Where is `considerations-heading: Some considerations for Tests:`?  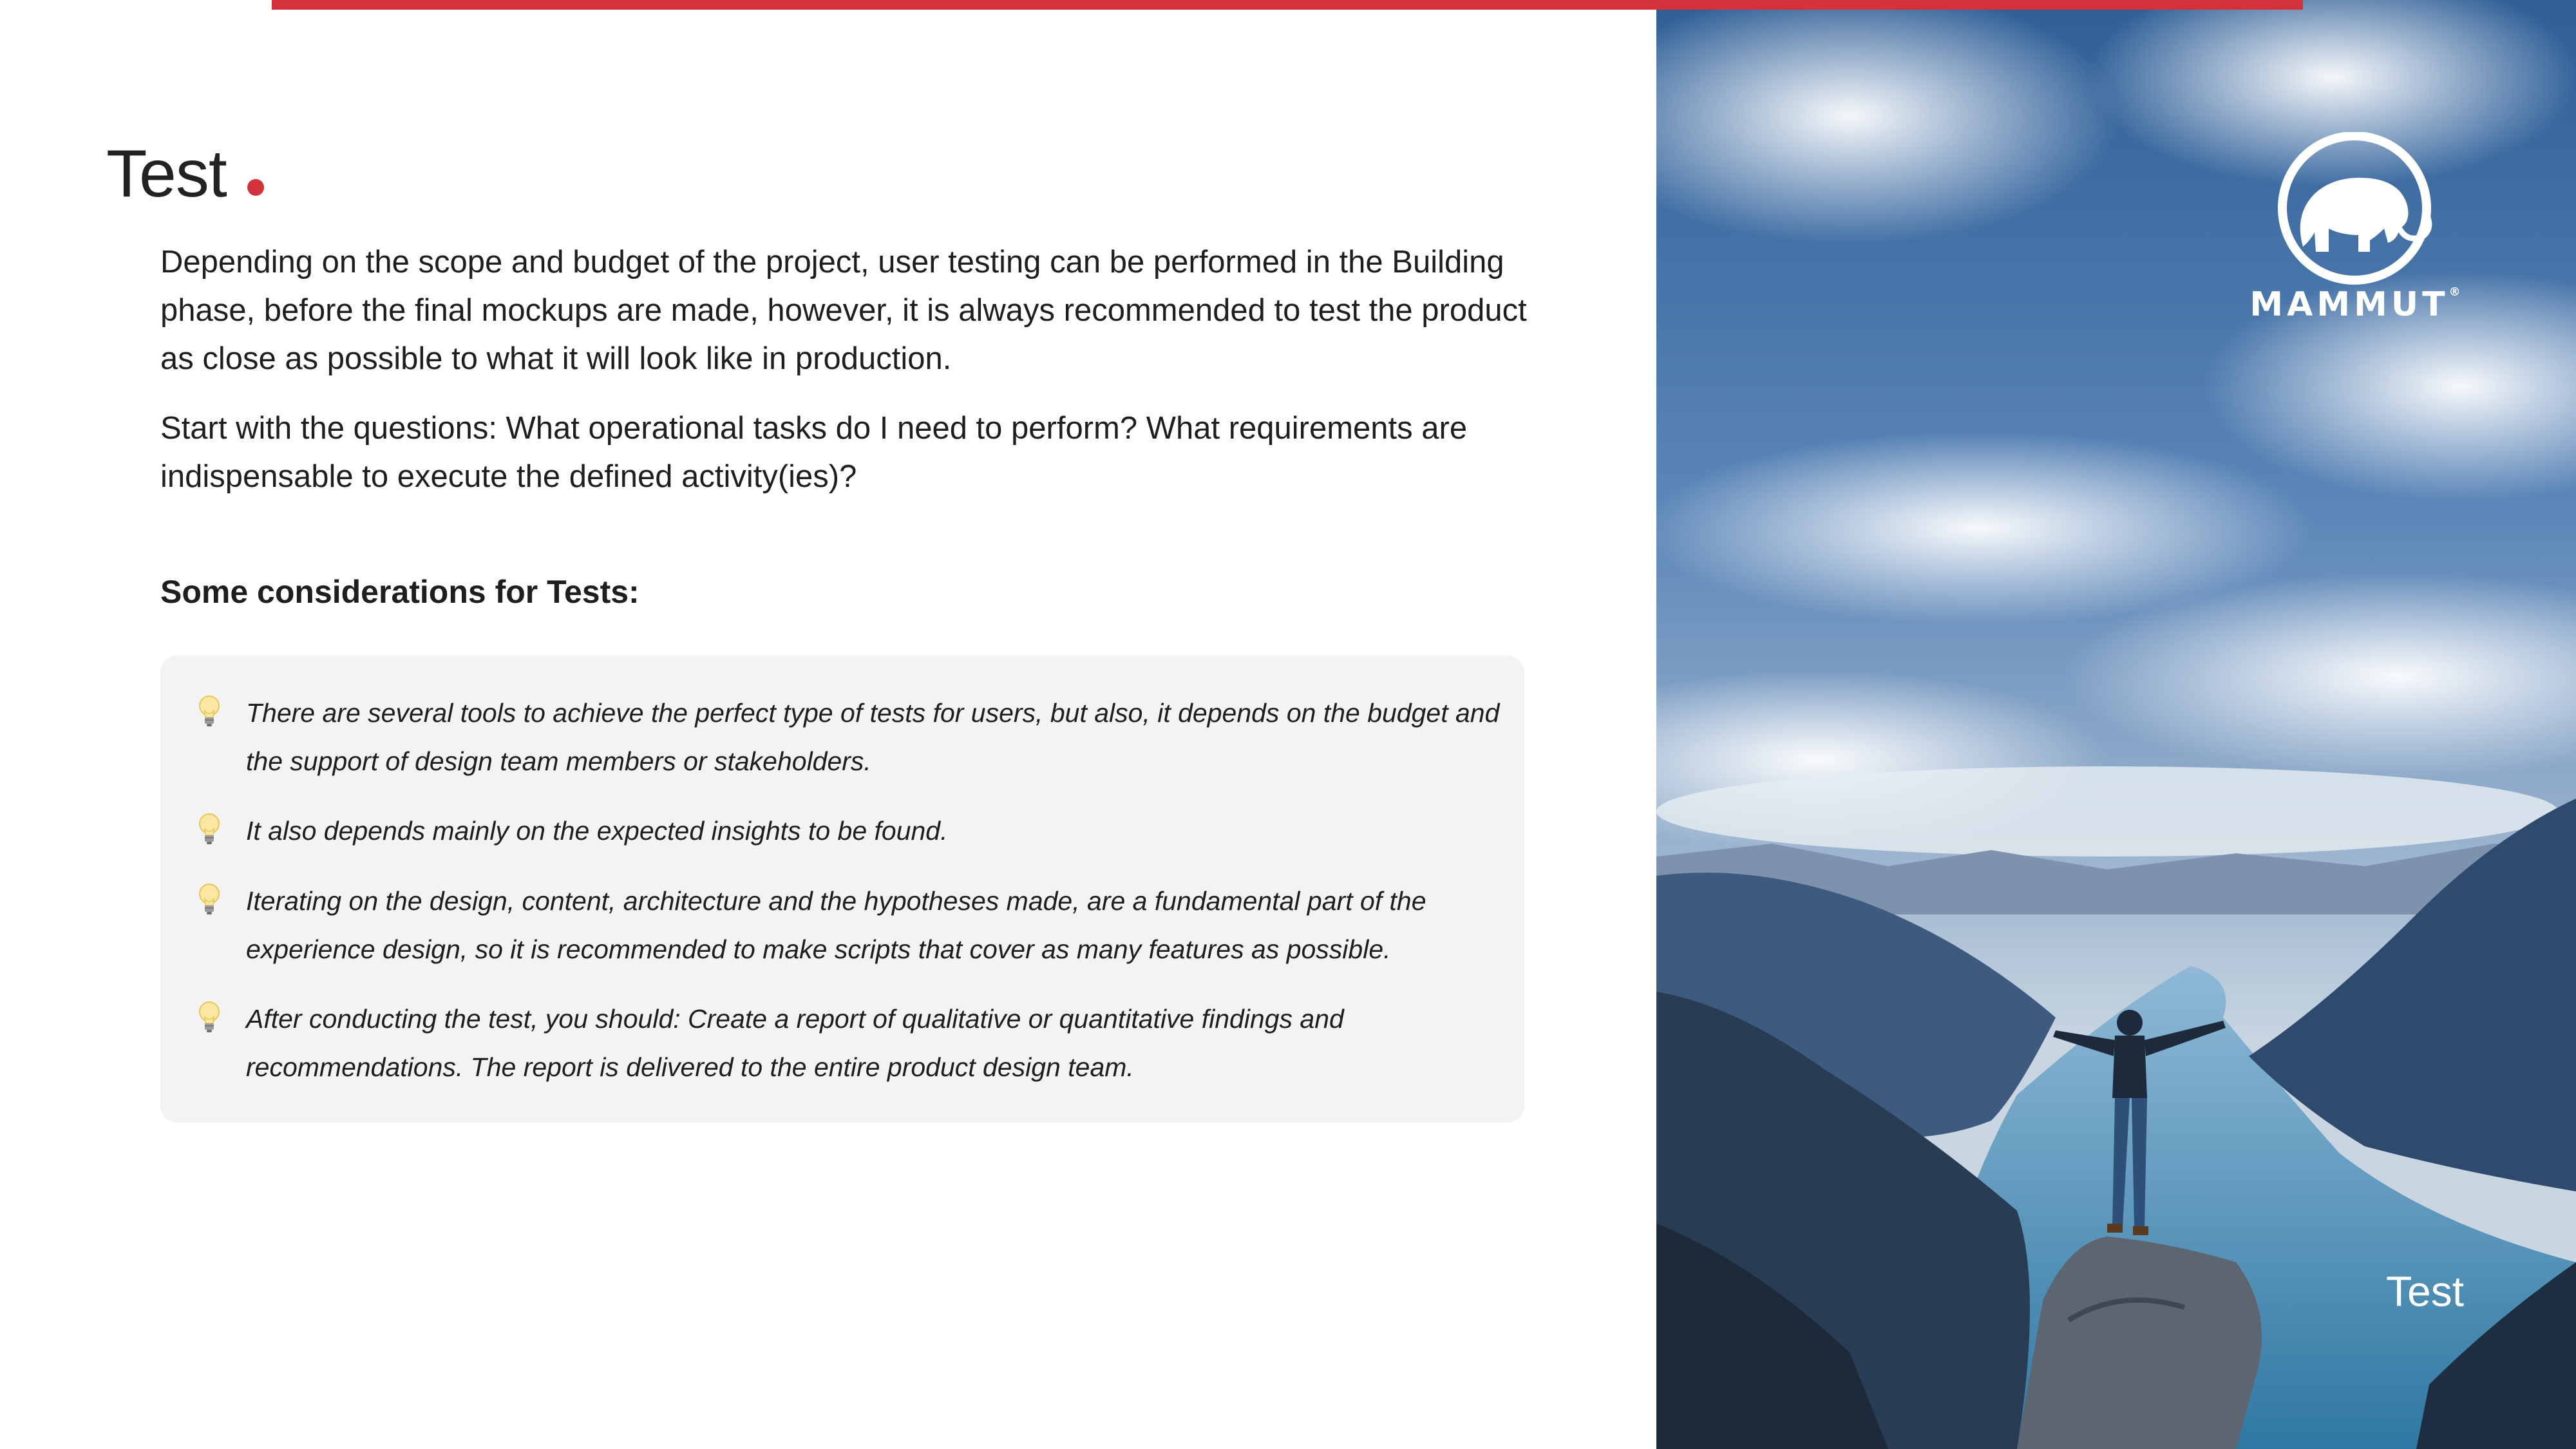 considerations-heading: Some considerations for Tests: is located at coordinates (399, 592).